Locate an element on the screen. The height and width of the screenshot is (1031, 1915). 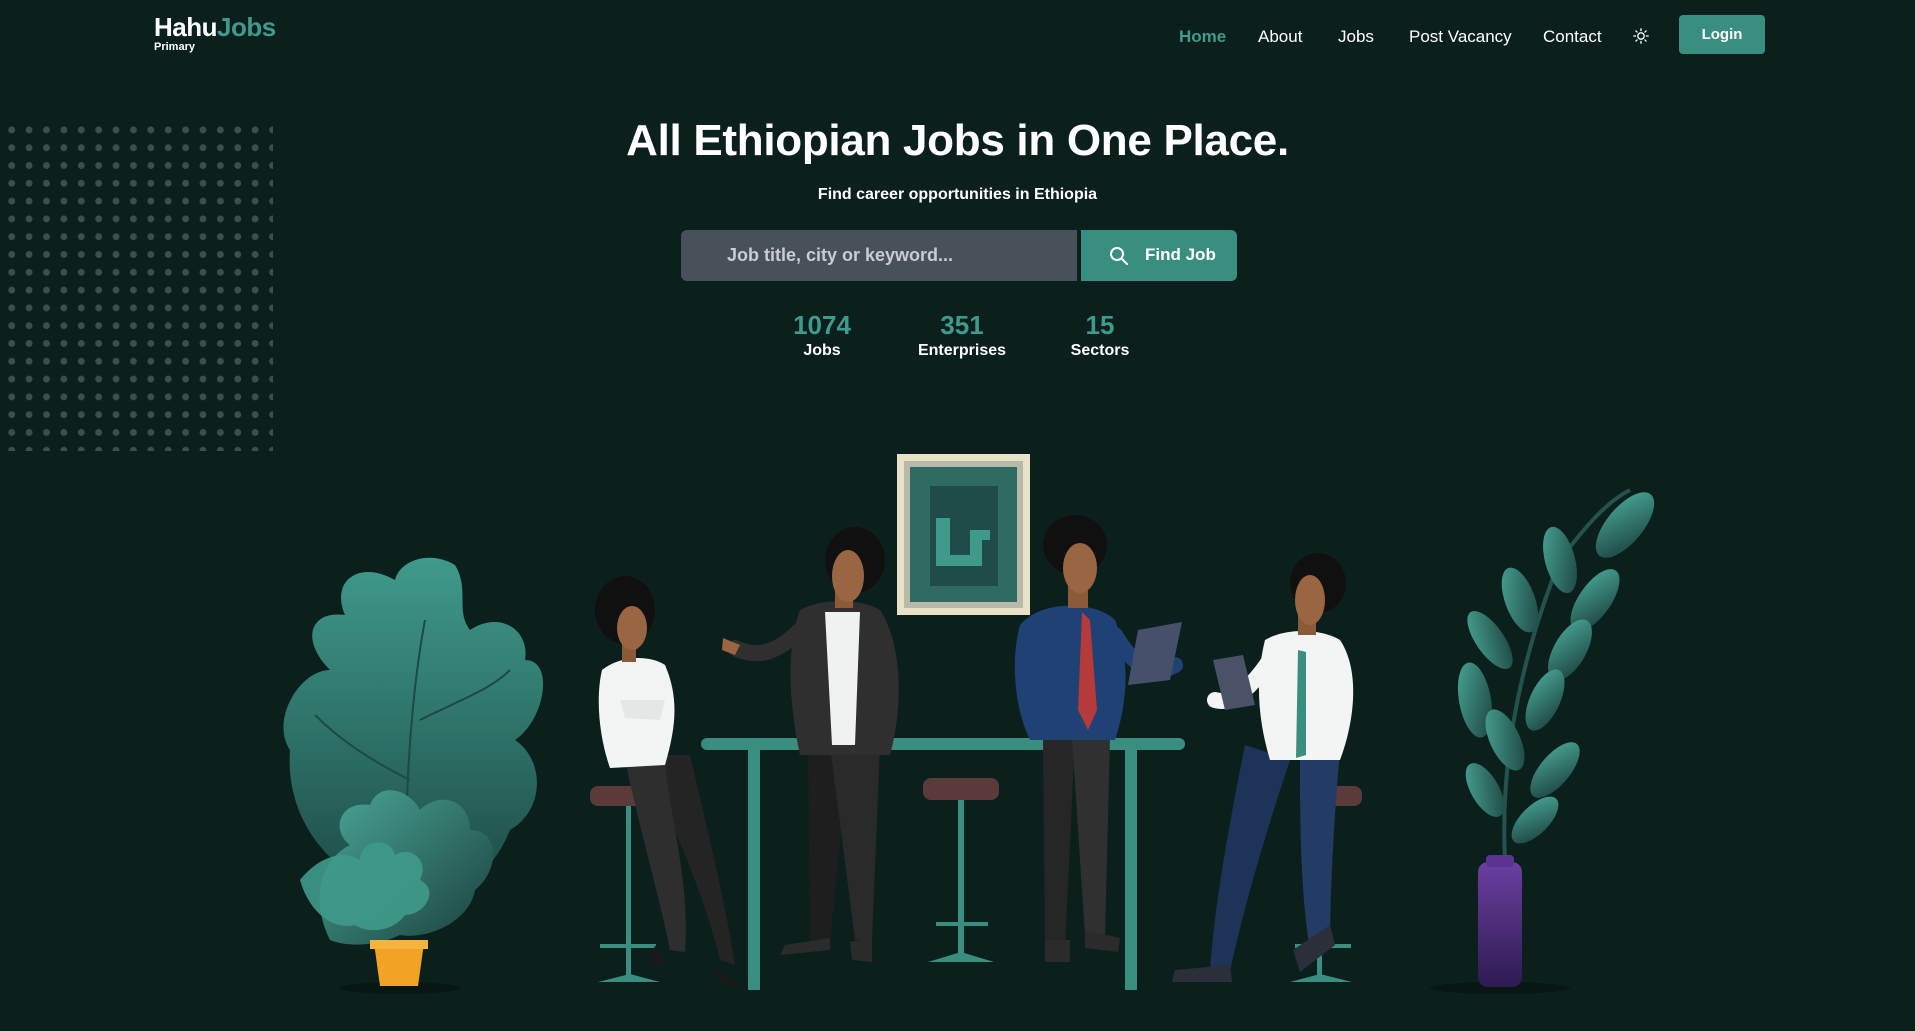
stat-number: 1074 is located at coordinates (822, 325).